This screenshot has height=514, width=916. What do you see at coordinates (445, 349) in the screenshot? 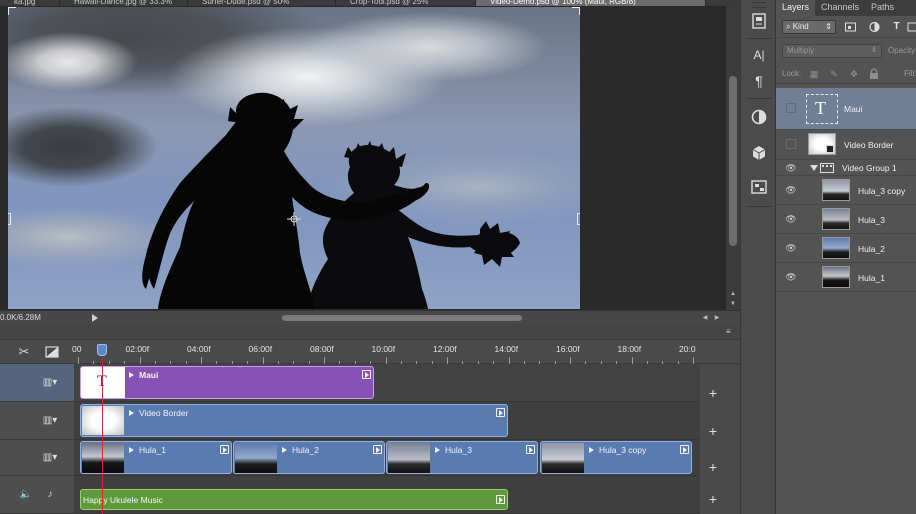
I see `ruler-label: 12:00f` at bounding box center [445, 349].